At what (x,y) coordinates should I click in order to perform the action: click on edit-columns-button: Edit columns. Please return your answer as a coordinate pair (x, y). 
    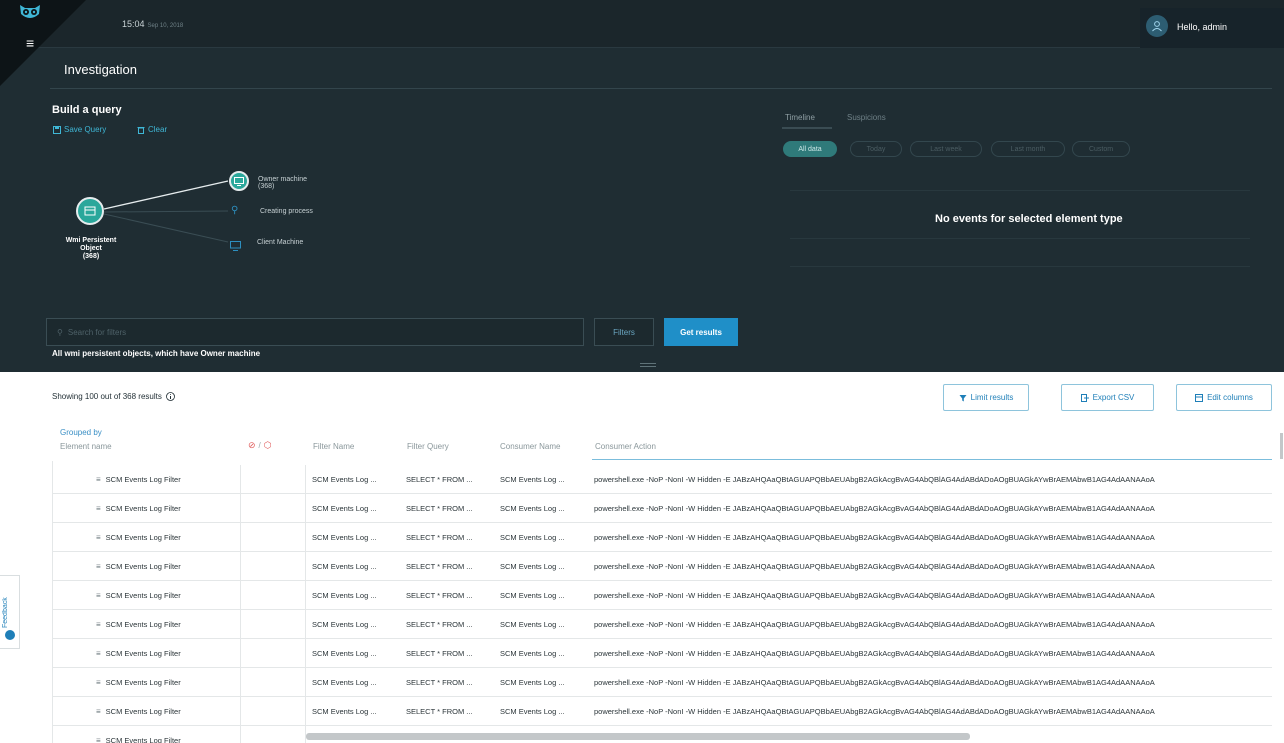
    Looking at the image, I should click on (1224, 397).